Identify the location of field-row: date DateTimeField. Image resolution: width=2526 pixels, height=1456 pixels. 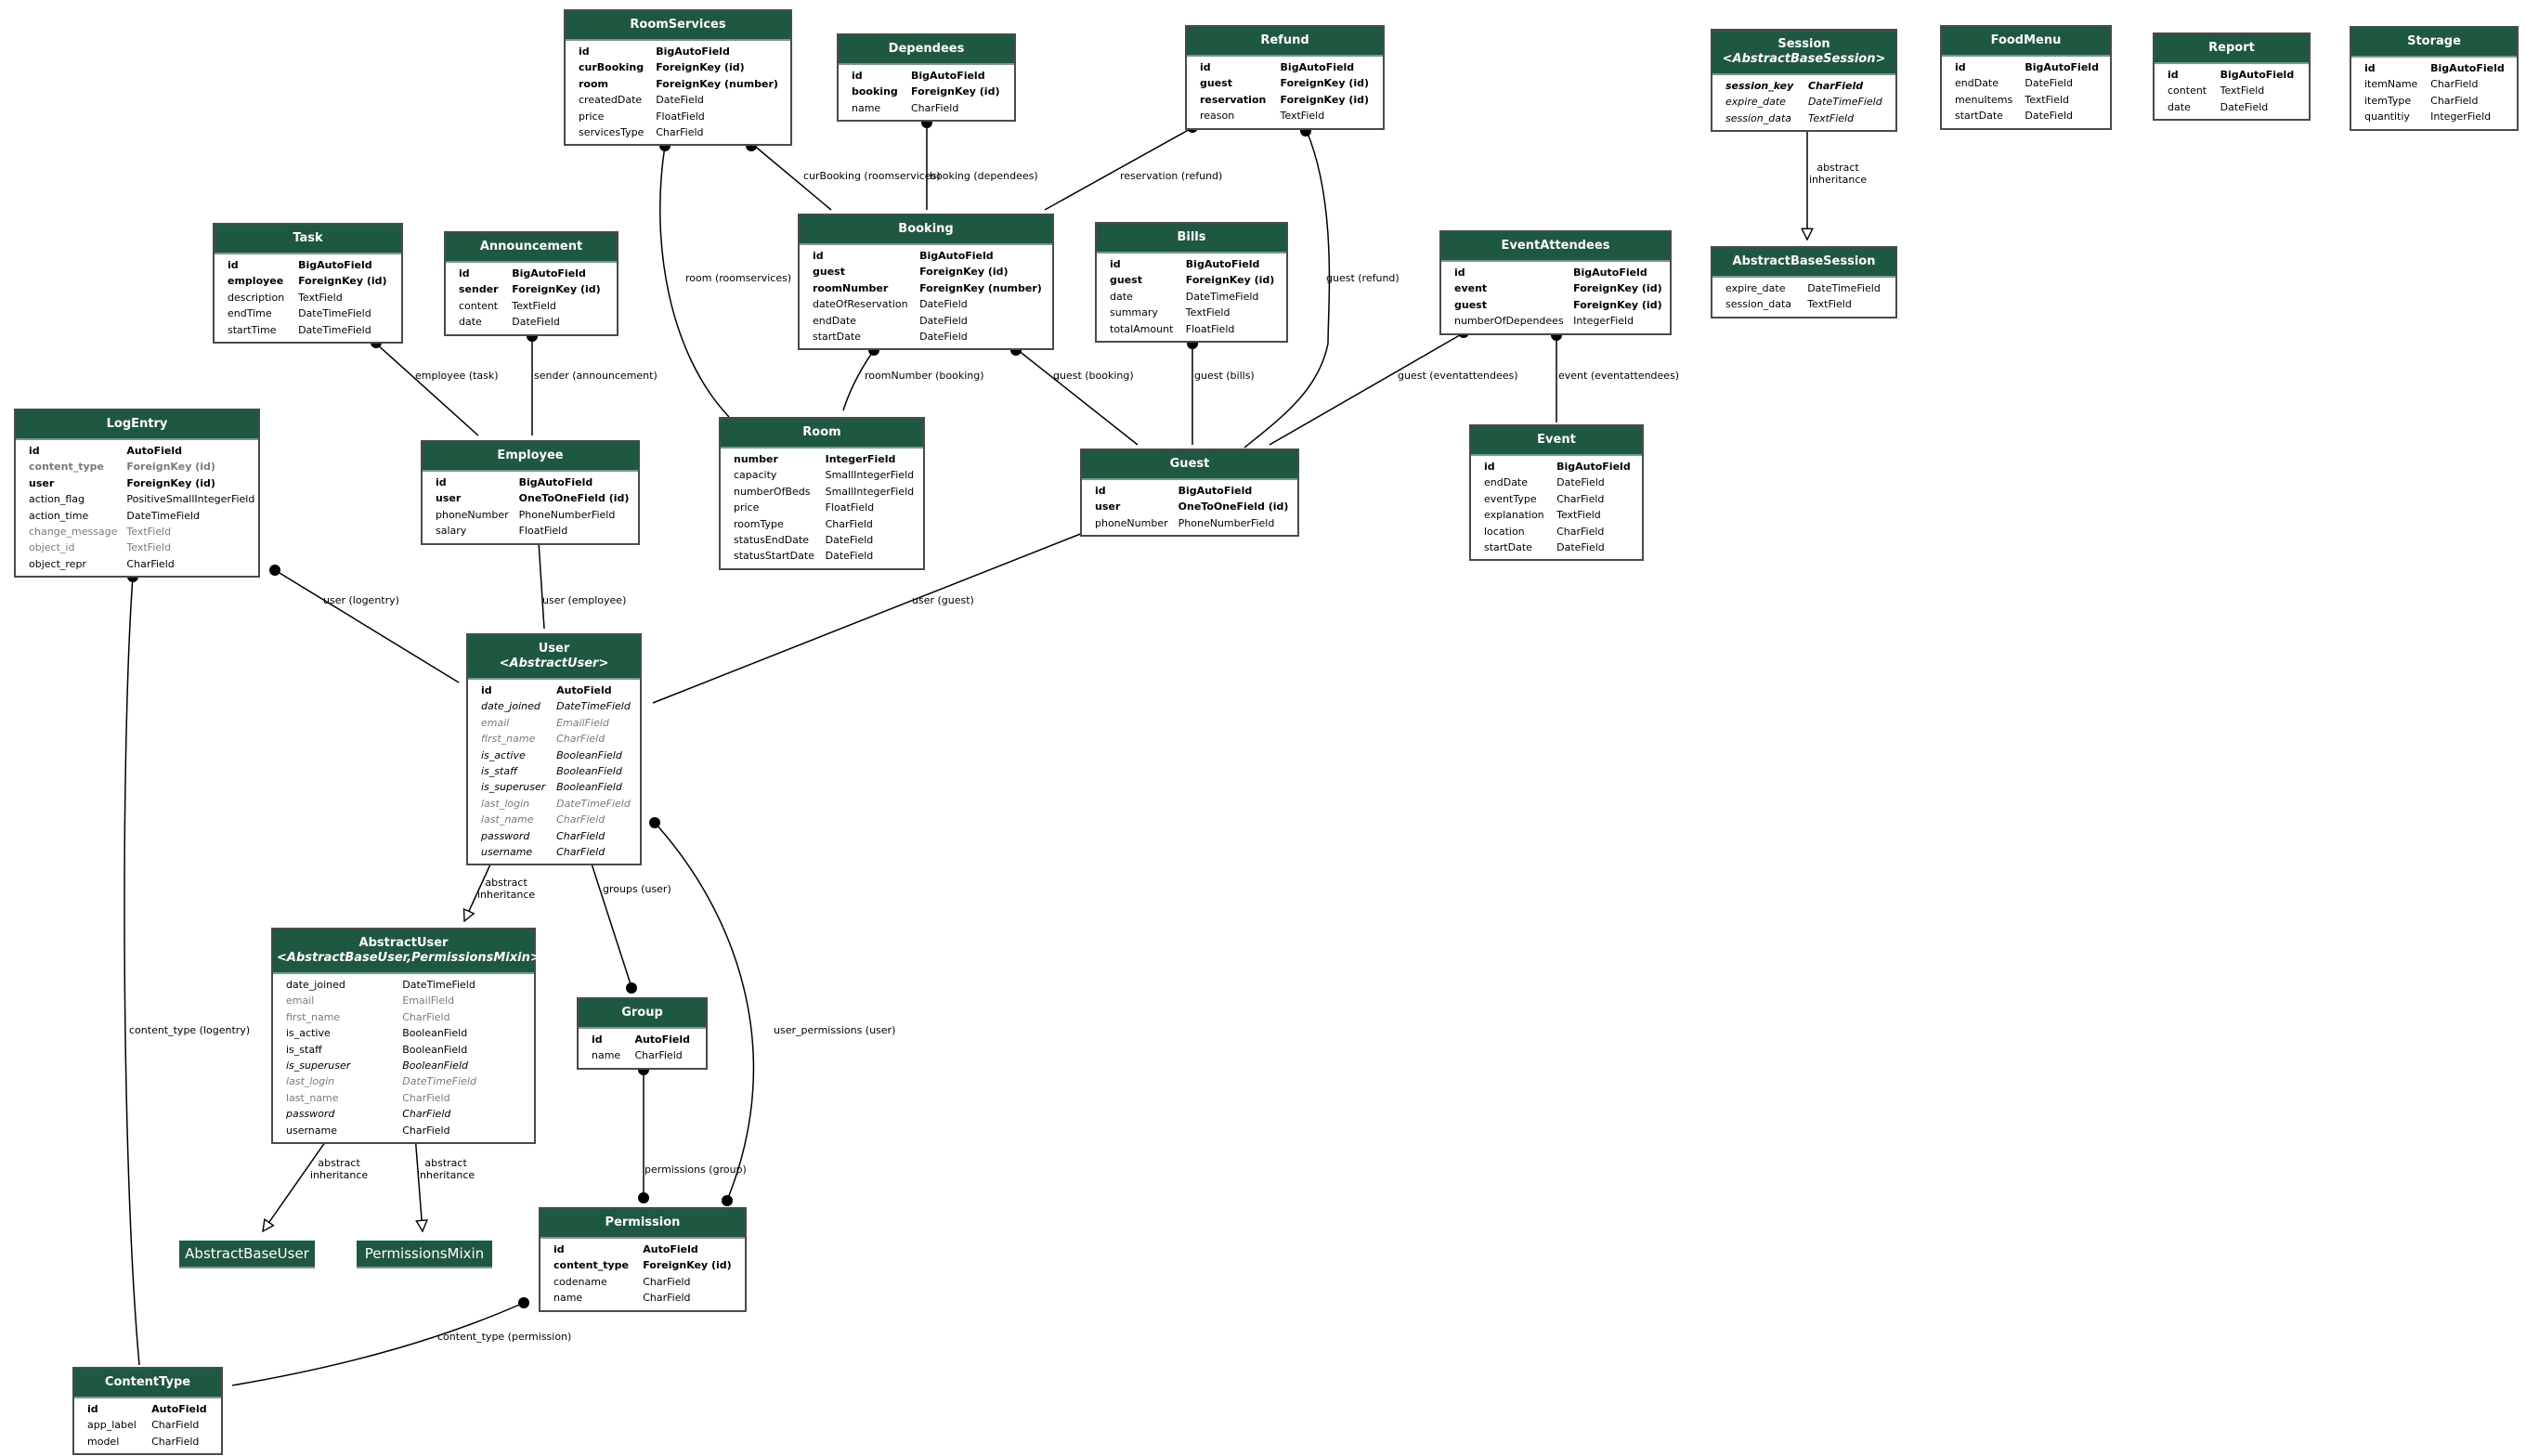
(1191, 297).